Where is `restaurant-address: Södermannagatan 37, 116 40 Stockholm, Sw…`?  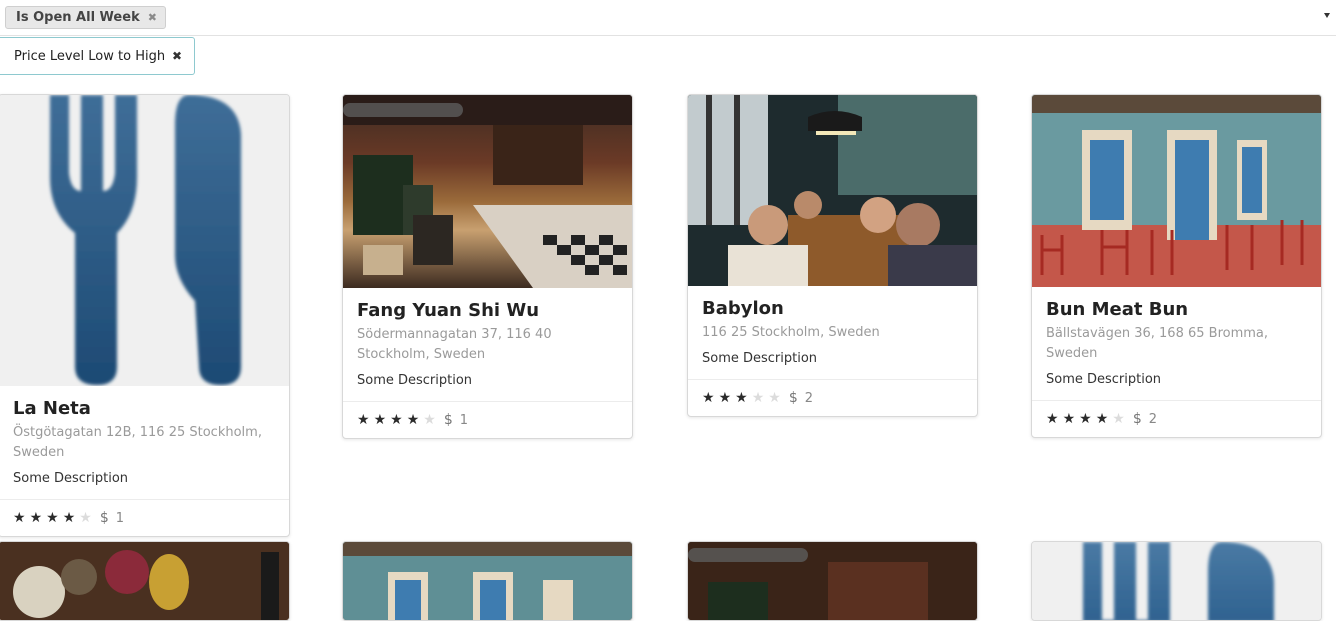 restaurant-address: Södermannagatan 37, 116 40 Stockholm, Sw… is located at coordinates (454, 344).